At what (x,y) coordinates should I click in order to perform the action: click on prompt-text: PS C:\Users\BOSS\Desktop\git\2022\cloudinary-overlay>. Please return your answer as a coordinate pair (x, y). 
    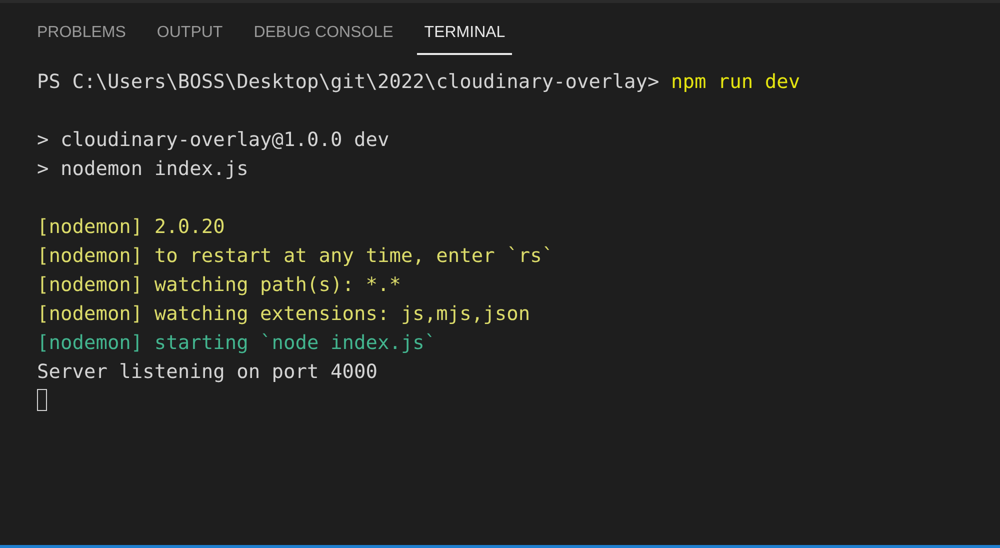
    Looking at the image, I should click on (348, 81).